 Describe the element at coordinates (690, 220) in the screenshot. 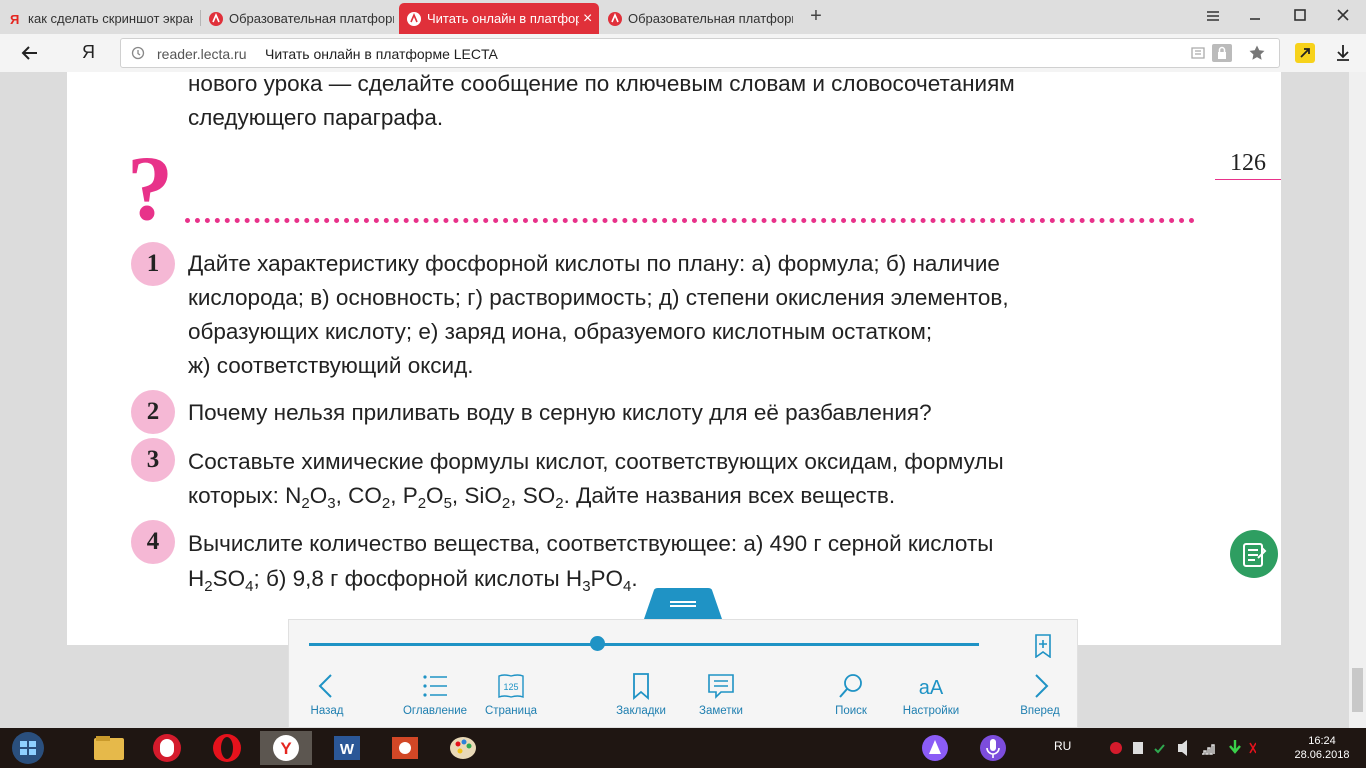

I see `dotted-divider` at that location.